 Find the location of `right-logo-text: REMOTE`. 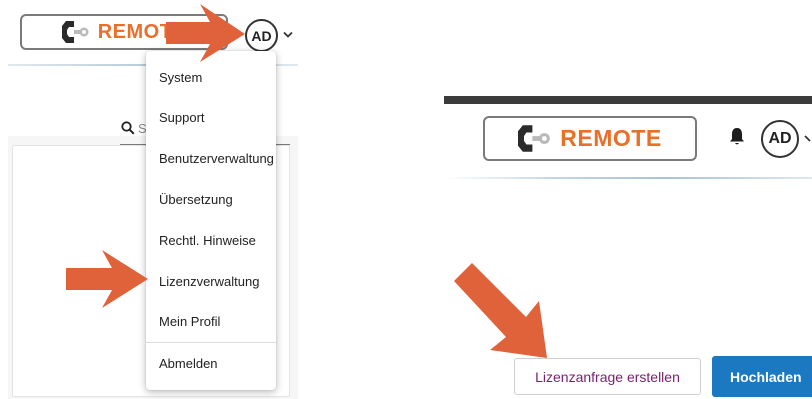

right-logo-text: REMOTE is located at coordinates (611, 138).